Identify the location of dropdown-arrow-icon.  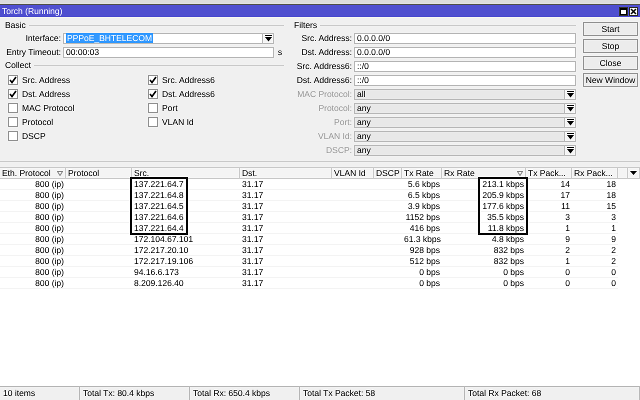
(267, 38).